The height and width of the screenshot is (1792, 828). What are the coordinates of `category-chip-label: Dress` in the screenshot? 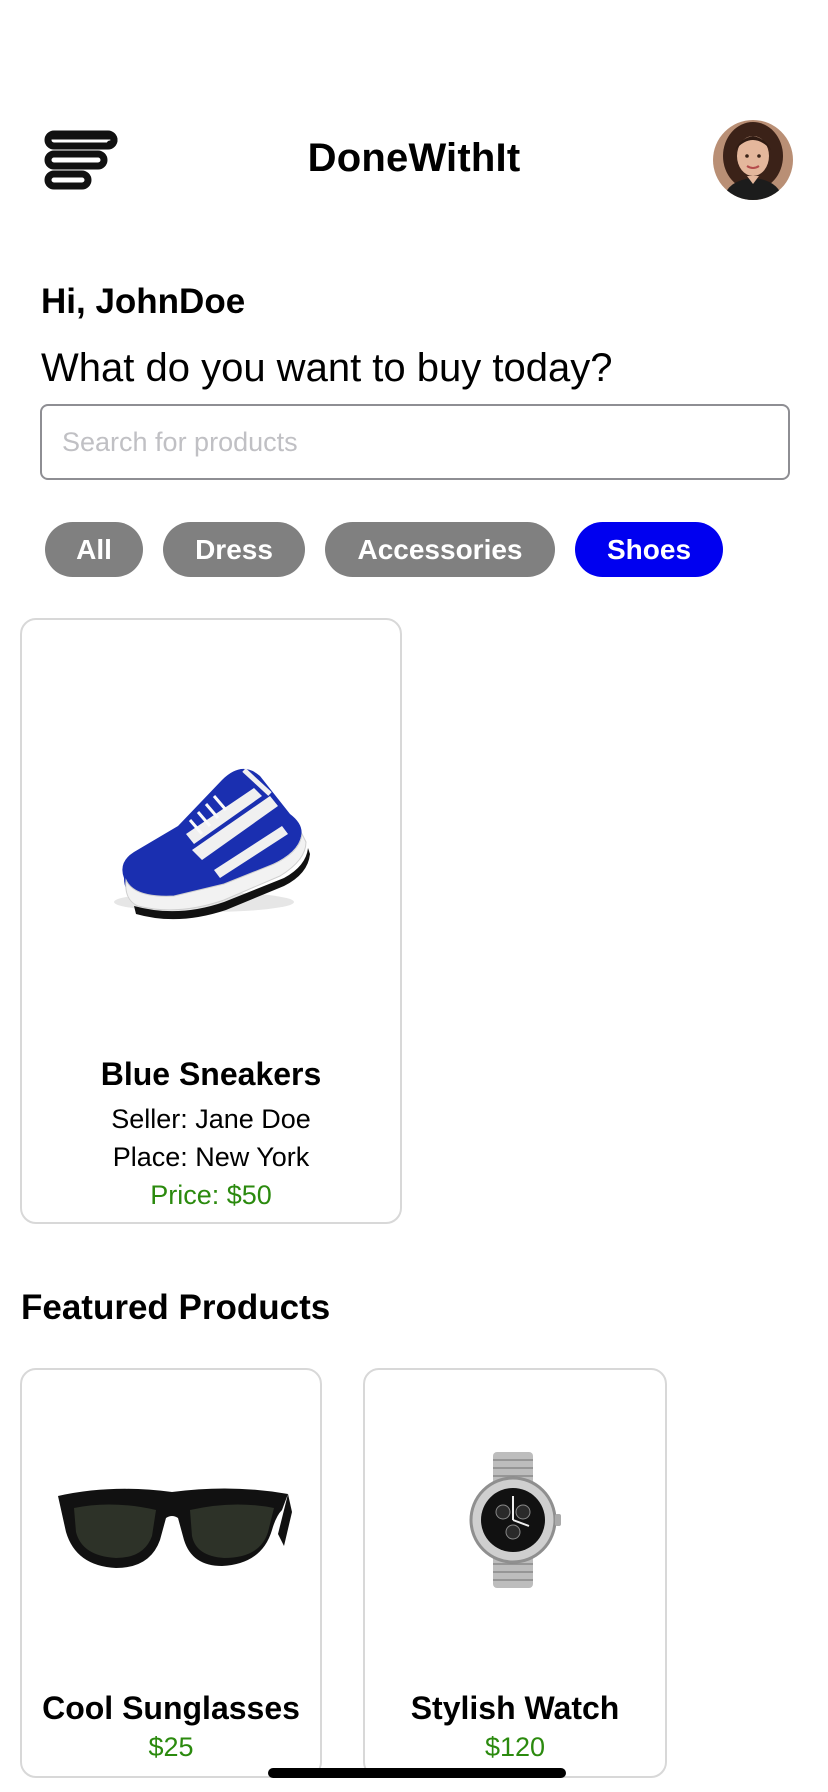 It's located at (234, 549).